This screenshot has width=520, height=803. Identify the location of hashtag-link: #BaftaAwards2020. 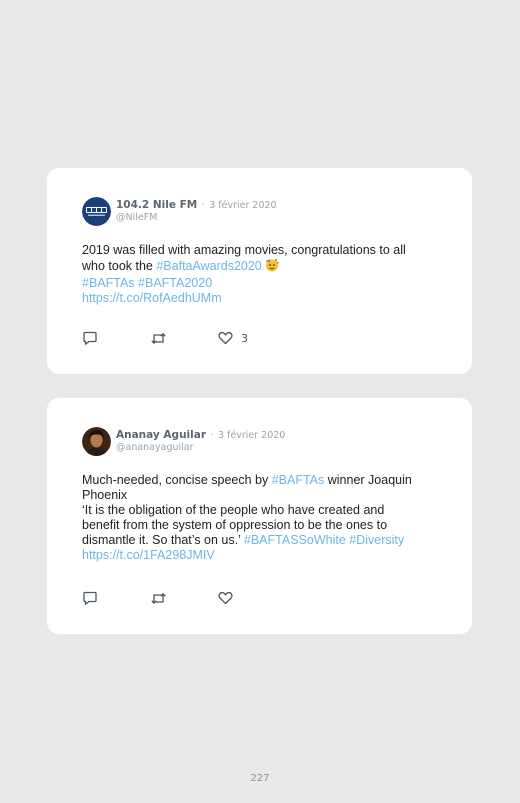
(208, 266).